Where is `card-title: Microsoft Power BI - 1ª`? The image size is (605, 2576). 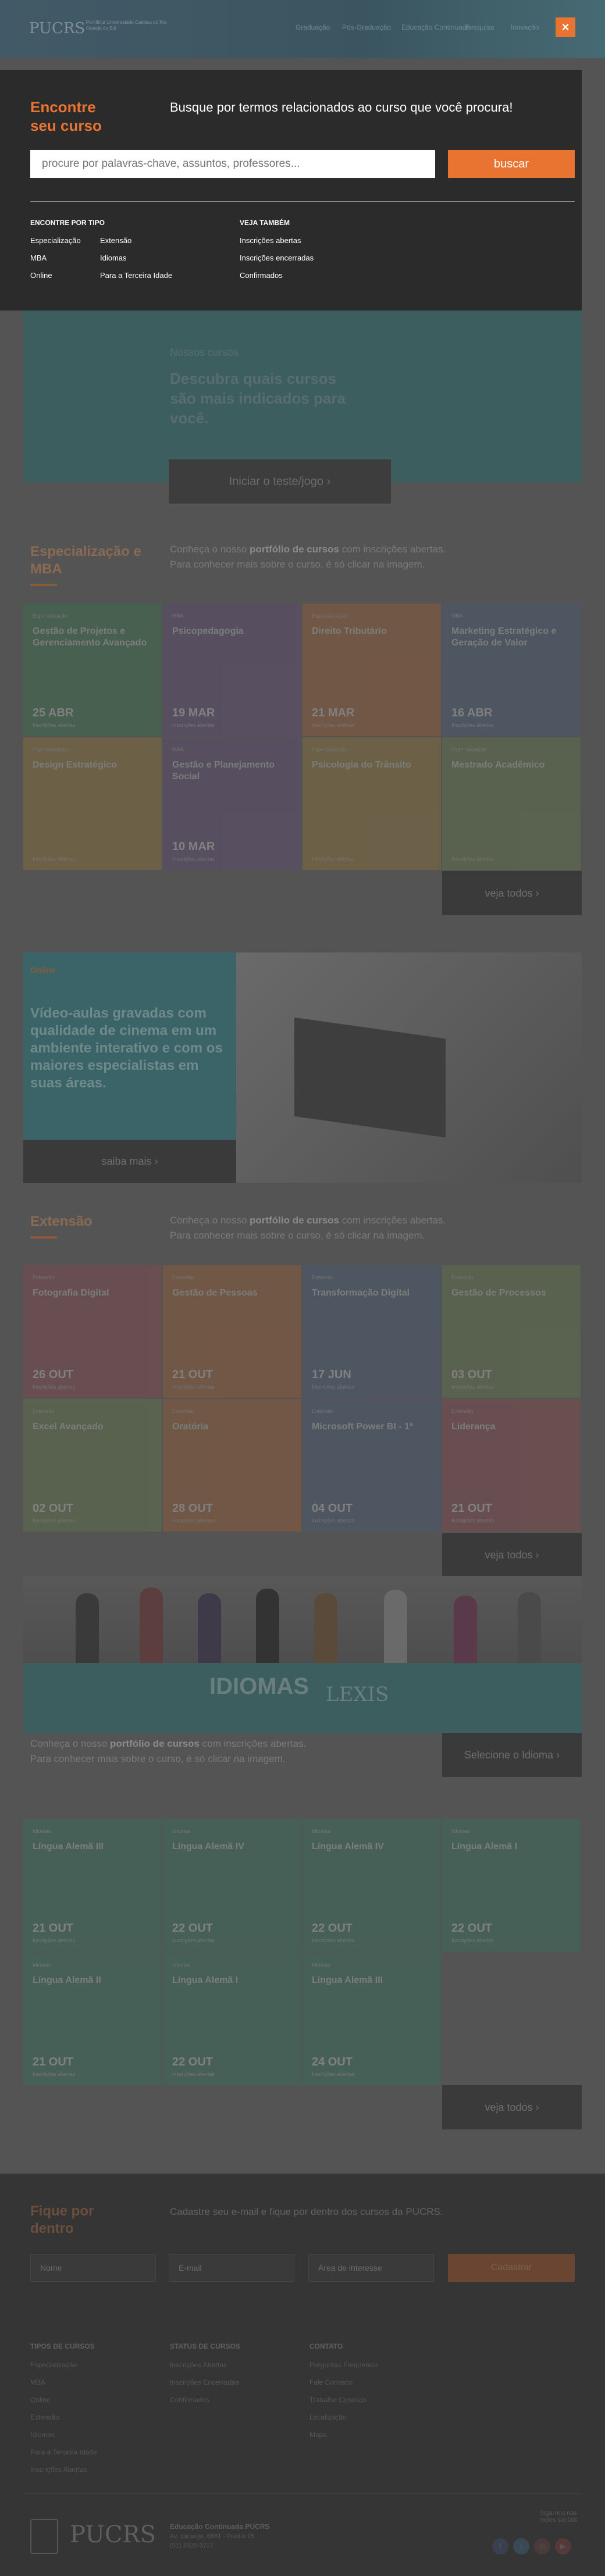 card-title: Microsoft Power BI - 1ª is located at coordinates (363, 1427).